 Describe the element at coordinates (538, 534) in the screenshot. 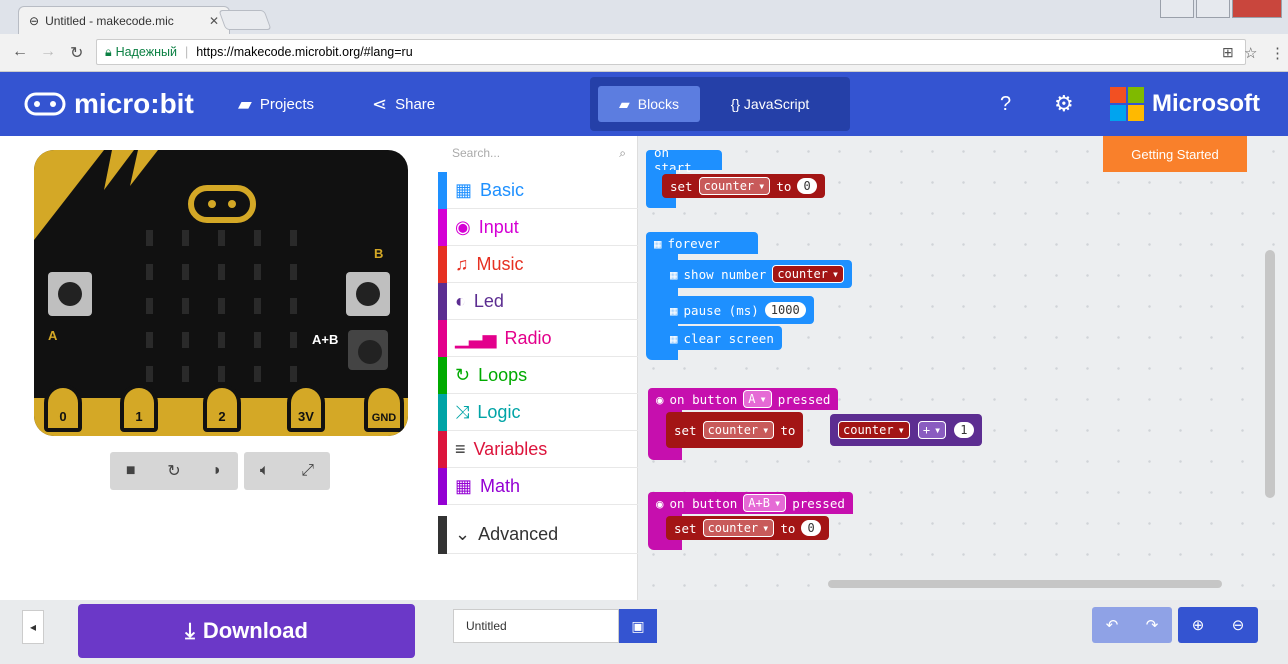

I see `category-advanced: ⌄ Advanced` at that location.